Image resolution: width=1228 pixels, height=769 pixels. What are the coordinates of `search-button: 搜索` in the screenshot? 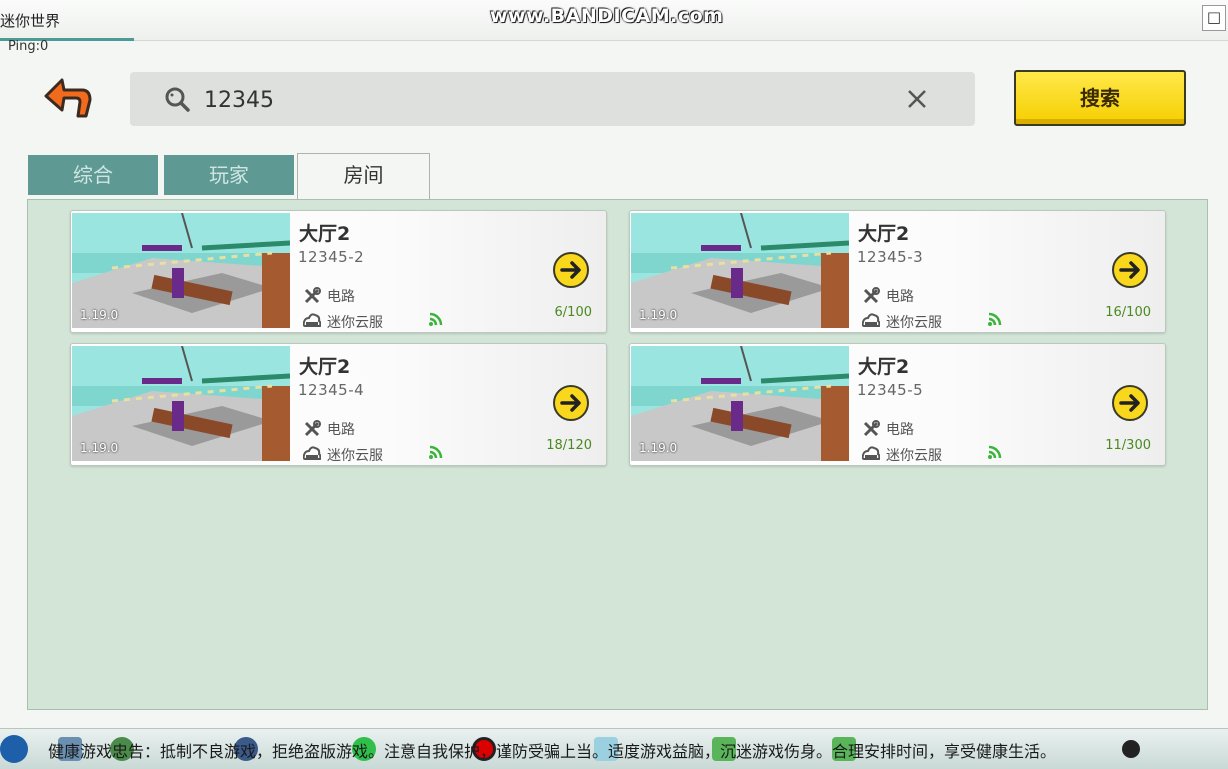 It's located at (1100, 98).